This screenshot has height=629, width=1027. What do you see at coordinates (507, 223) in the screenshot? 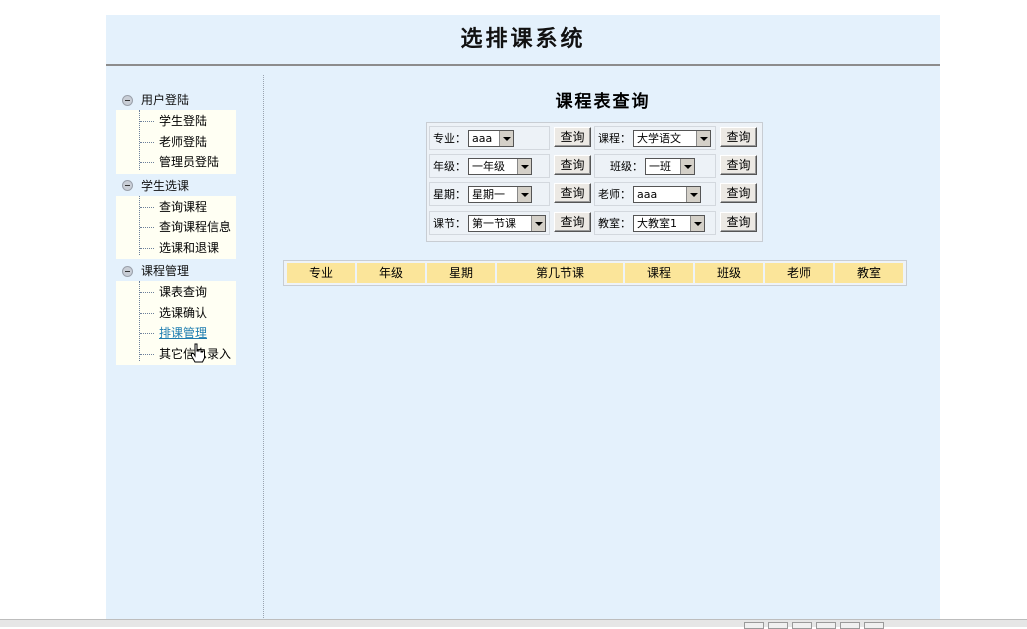
I see `period-select: 第一节课` at bounding box center [507, 223].